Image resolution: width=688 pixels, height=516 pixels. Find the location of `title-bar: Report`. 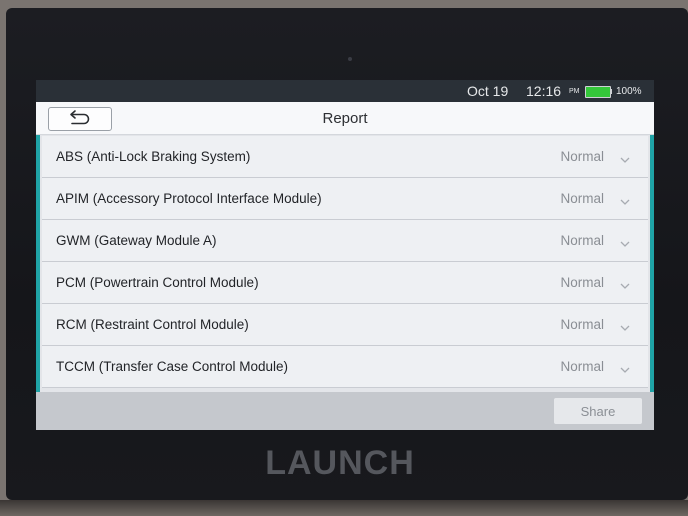

title-bar: Report is located at coordinates (345, 118).